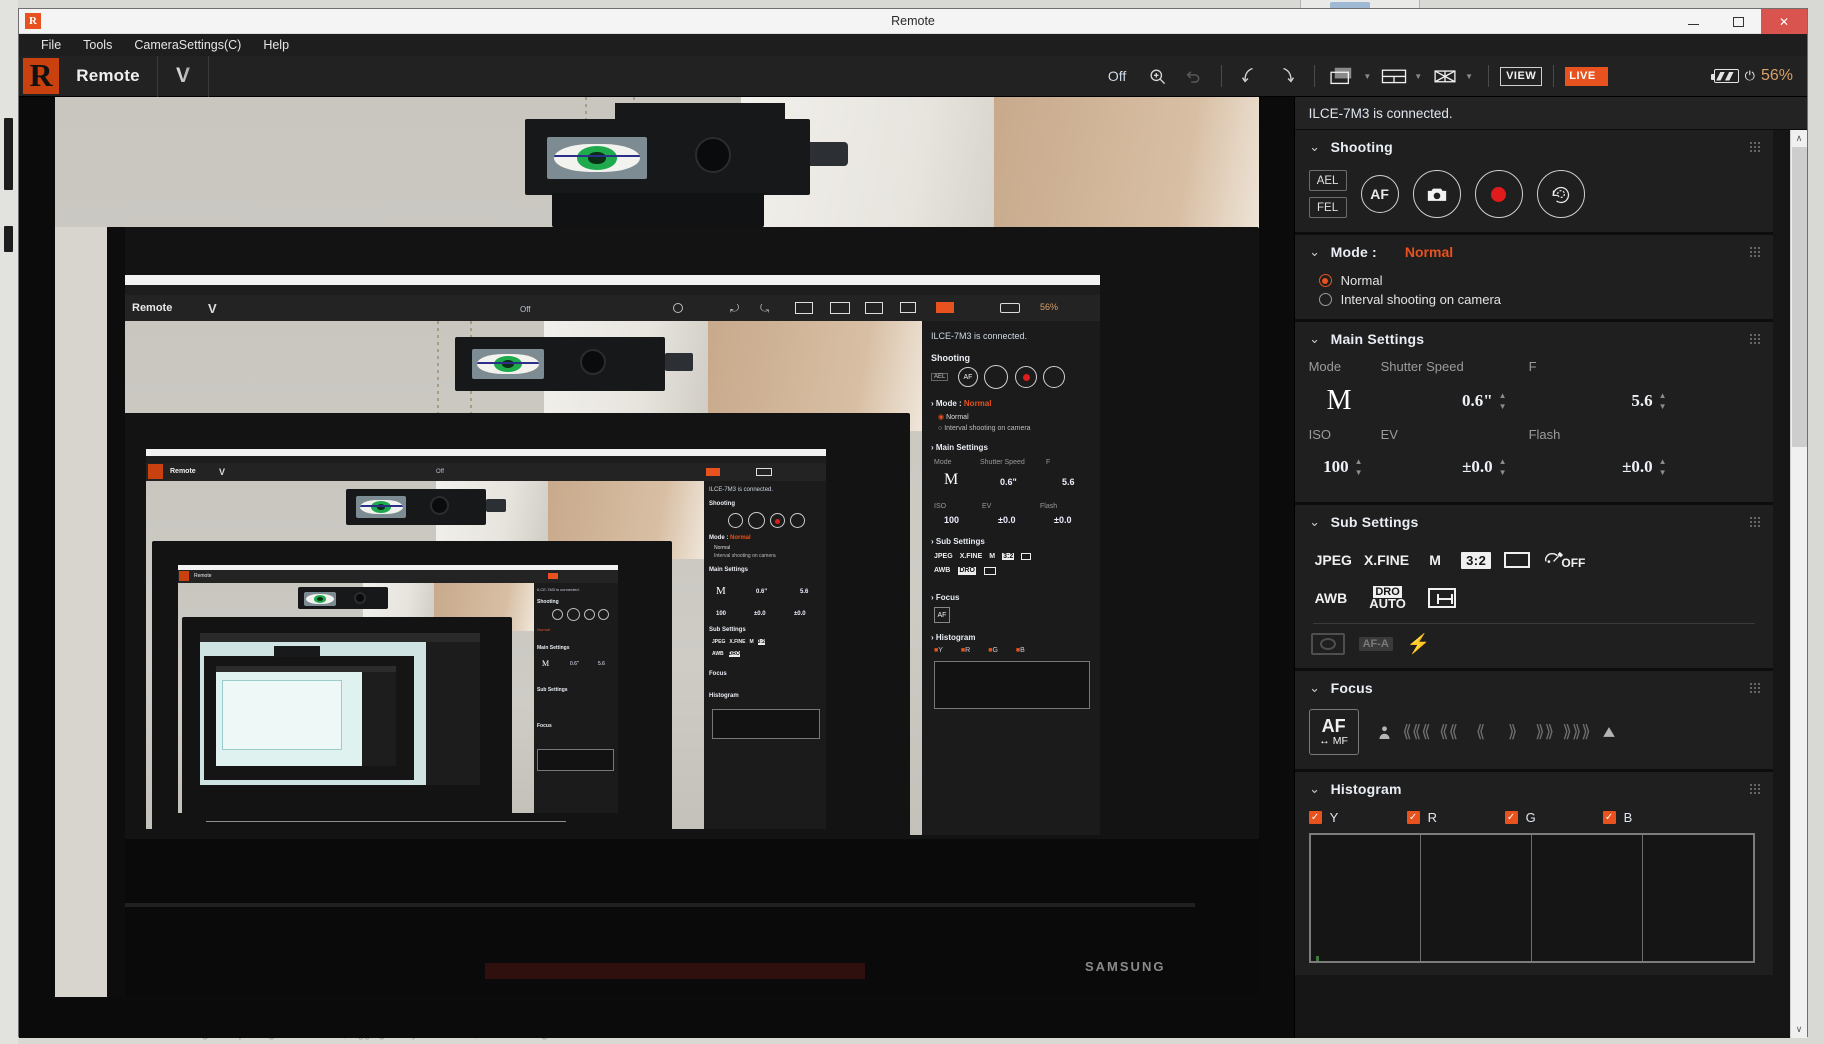 This screenshot has width=1824, height=1044. I want to click on histogram-channel-y: ✓ Y, so click(1357, 817).